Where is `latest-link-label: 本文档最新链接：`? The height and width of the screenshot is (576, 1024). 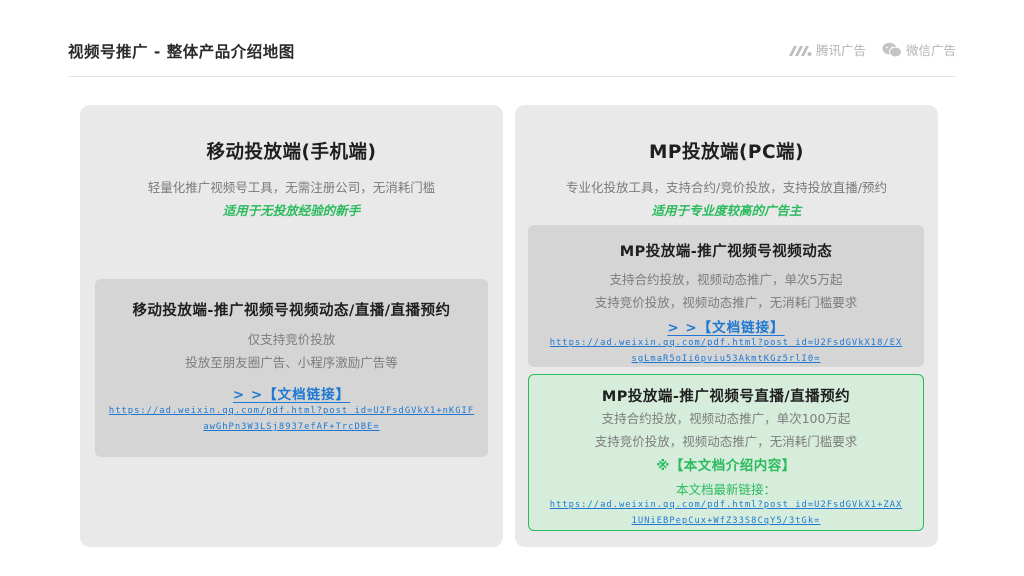 latest-link-label: 本文档最新链接： is located at coordinates (725, 489).